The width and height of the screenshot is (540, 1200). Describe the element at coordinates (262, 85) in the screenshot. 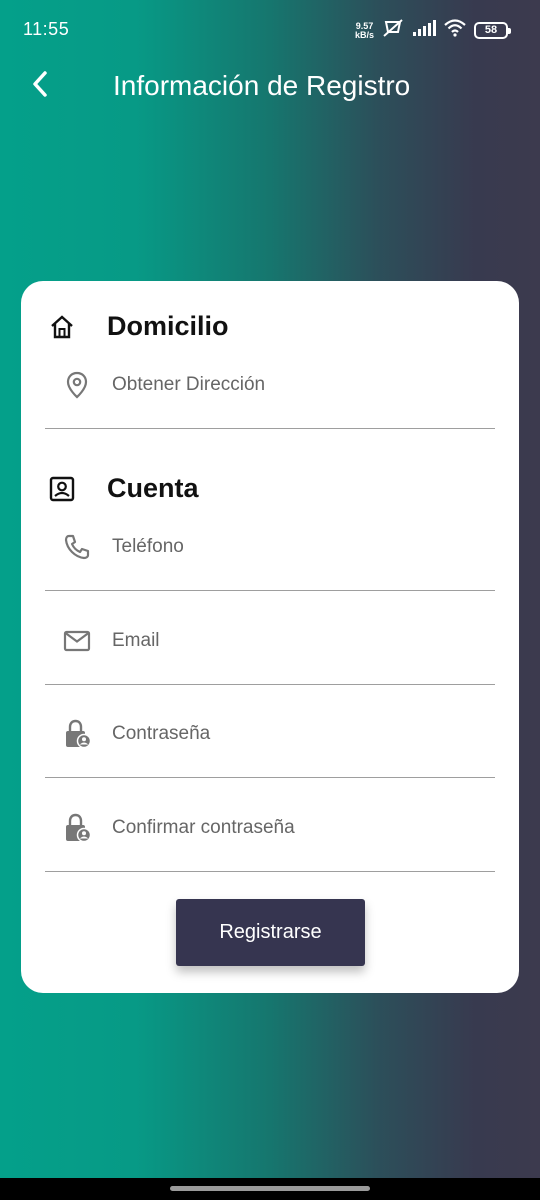

I see `page-title: Información de Registro` at that location.